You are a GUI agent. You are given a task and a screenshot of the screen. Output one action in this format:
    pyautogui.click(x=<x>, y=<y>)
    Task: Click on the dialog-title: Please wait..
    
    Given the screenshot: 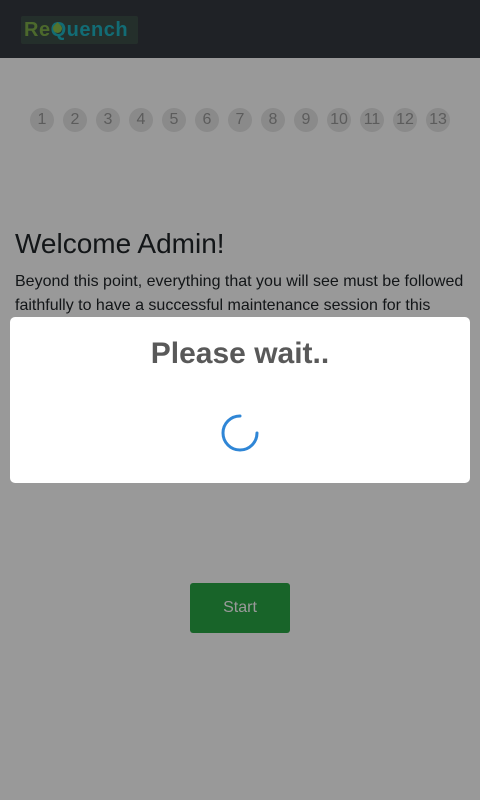 What is the action you would take?
    pyautogui.click(x=240, y=353)
    